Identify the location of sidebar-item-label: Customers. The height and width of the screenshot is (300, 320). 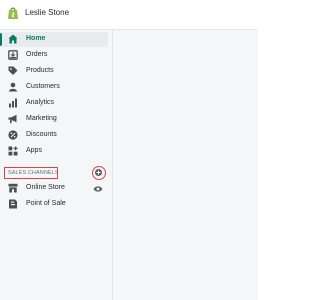
(43, 86).